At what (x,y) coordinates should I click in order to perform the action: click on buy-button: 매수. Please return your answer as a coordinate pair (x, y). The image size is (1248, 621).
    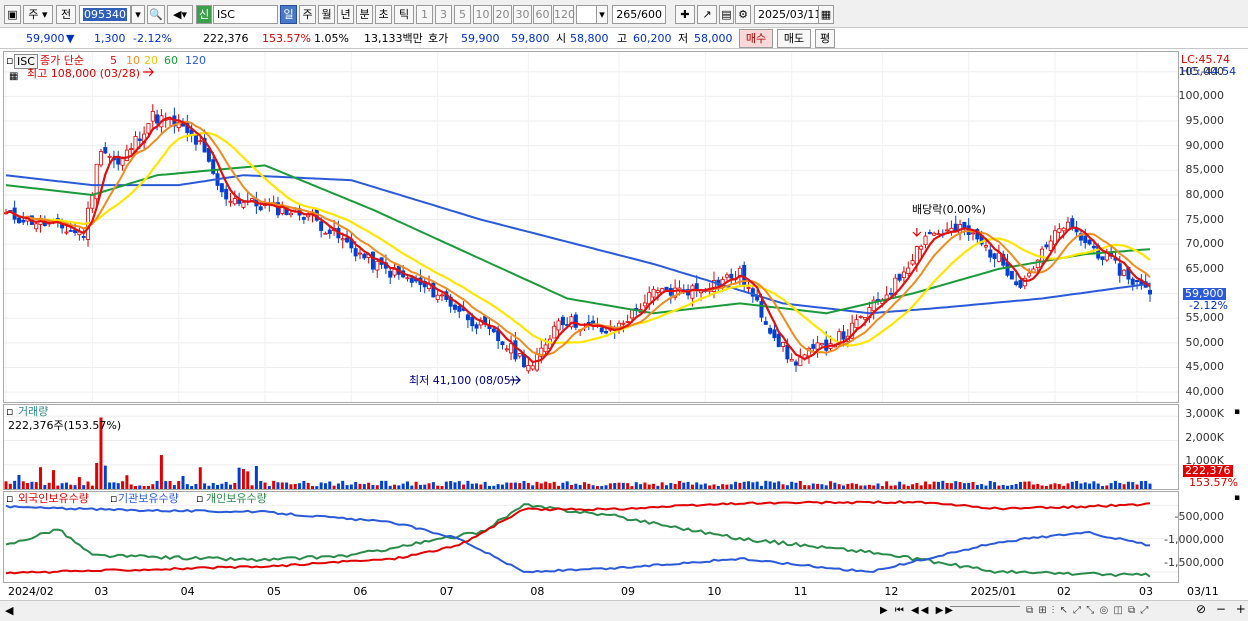
    Looking at the image, I should click on (756, 38).